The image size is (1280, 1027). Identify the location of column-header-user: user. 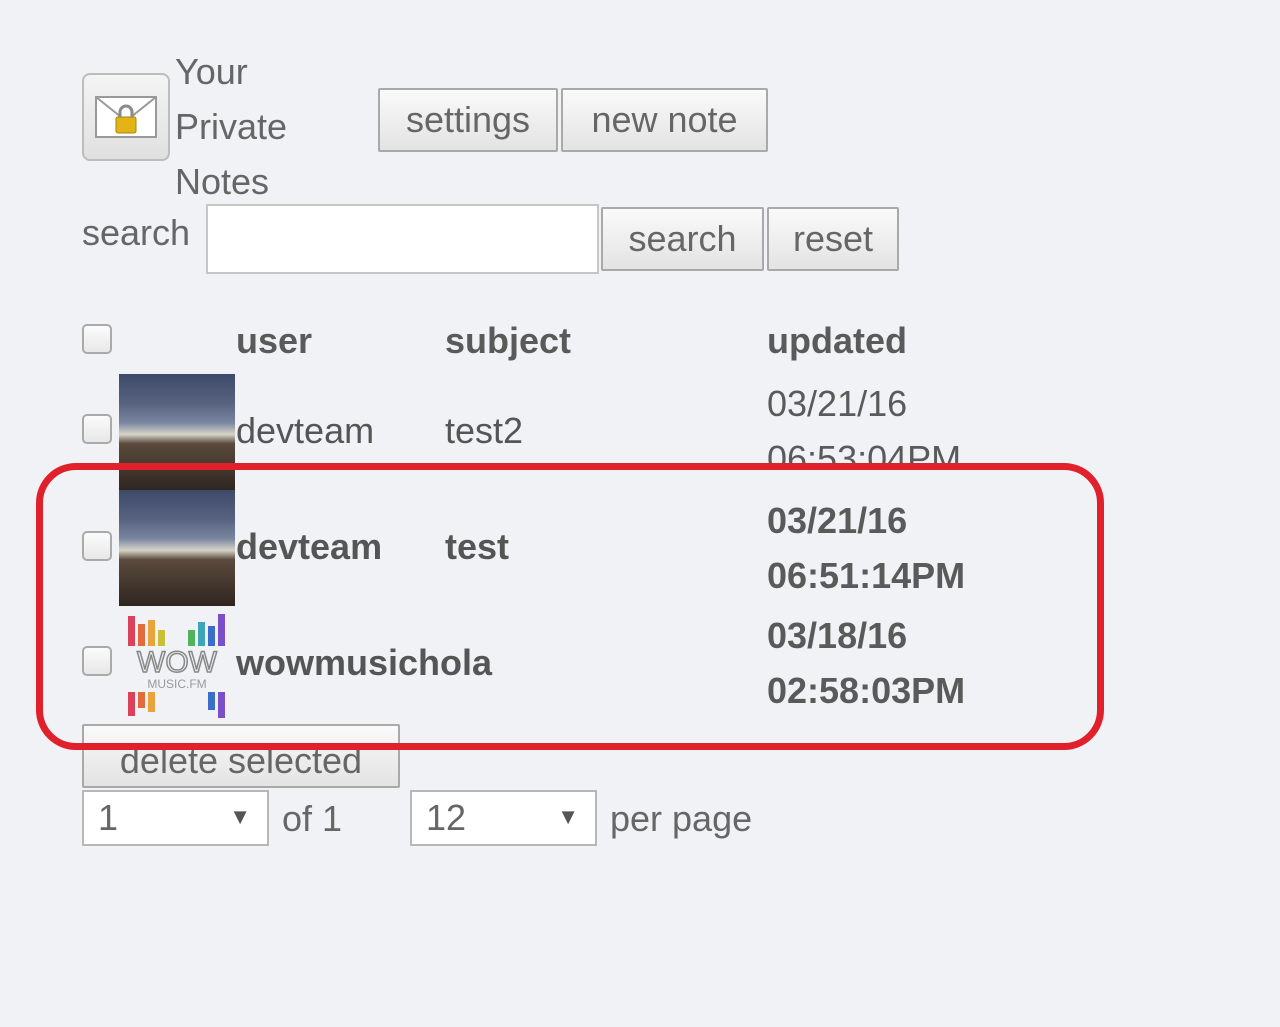
(274, 341).